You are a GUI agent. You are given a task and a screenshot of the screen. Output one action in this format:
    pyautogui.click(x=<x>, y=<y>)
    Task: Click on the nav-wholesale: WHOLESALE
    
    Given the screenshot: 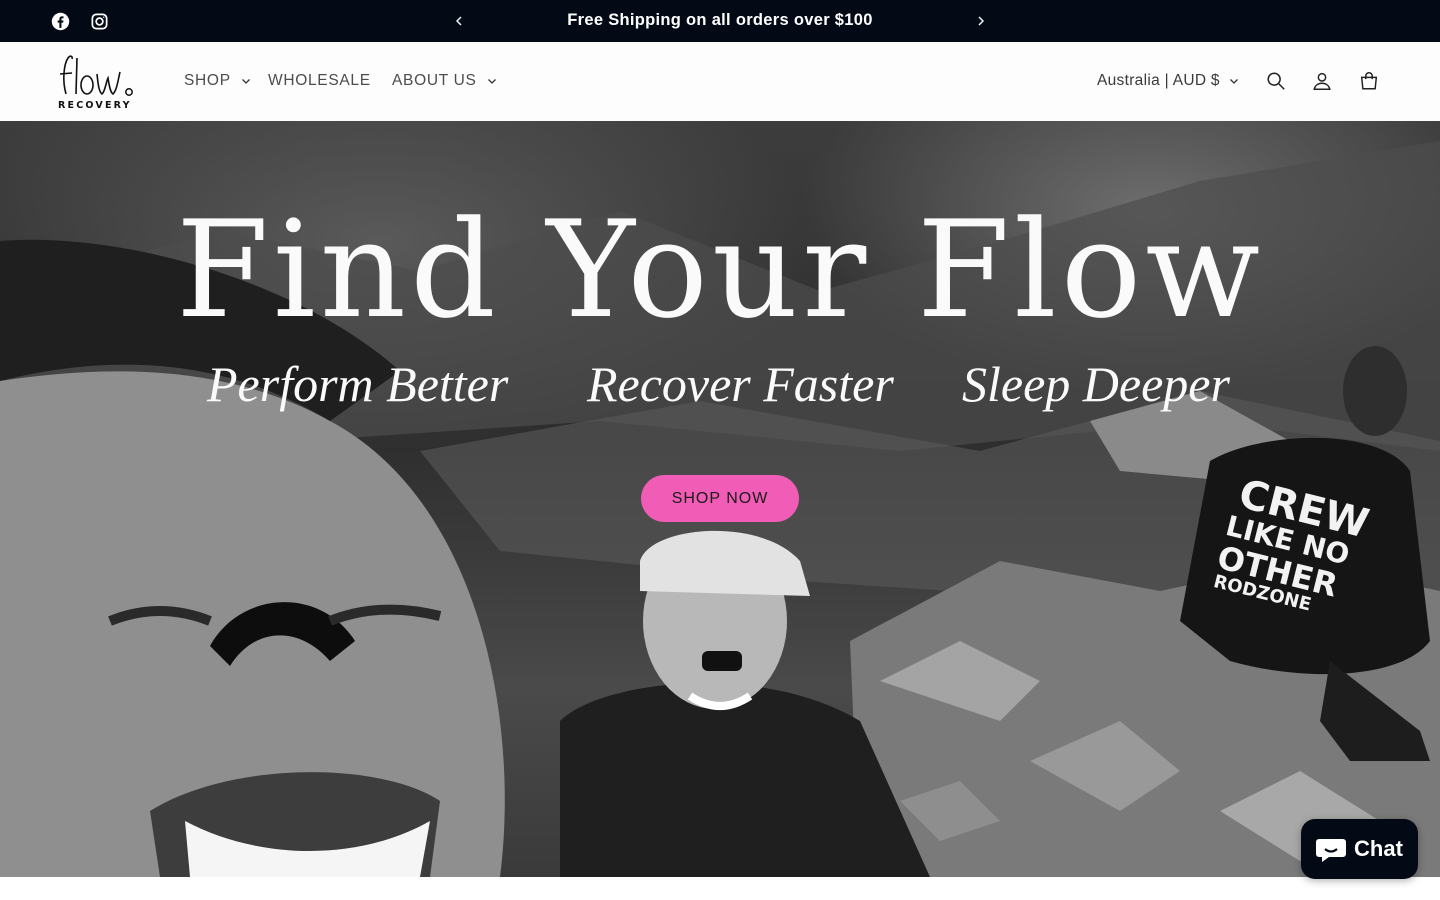 What is the action you would take?
    pyautogui.click(x=319, y=81)
    